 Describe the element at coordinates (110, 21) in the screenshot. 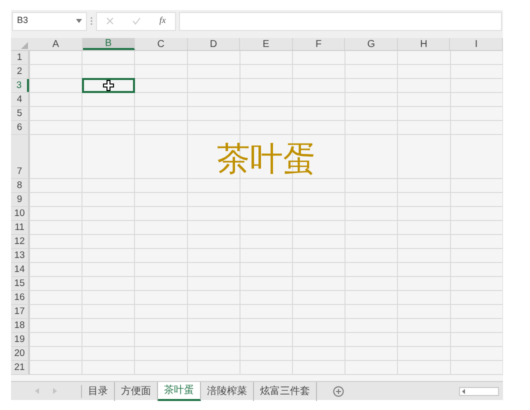

I see `cancel-icon` at that location.